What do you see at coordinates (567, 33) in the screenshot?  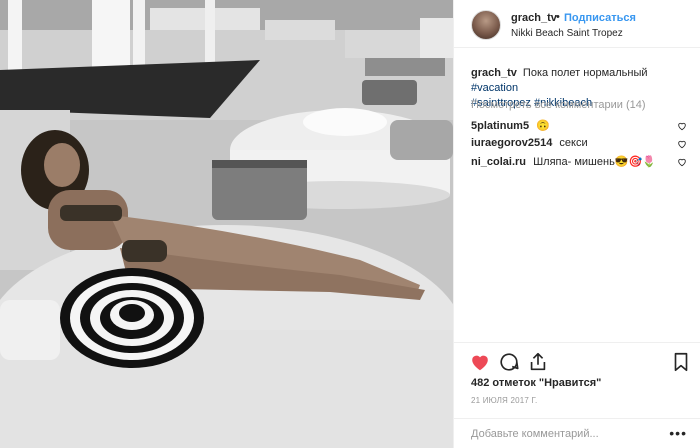 I see `location-link: Nikki Beach Saint Tropez` at bounding box center [567, 33].